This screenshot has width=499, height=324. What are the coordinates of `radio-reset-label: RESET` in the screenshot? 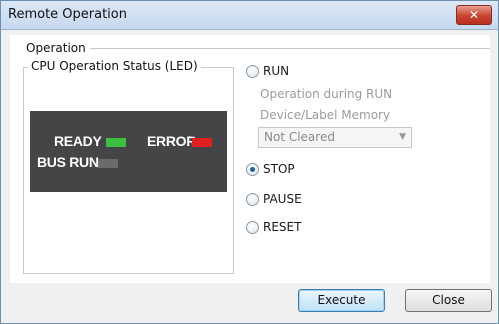 It's located at (282, 227).